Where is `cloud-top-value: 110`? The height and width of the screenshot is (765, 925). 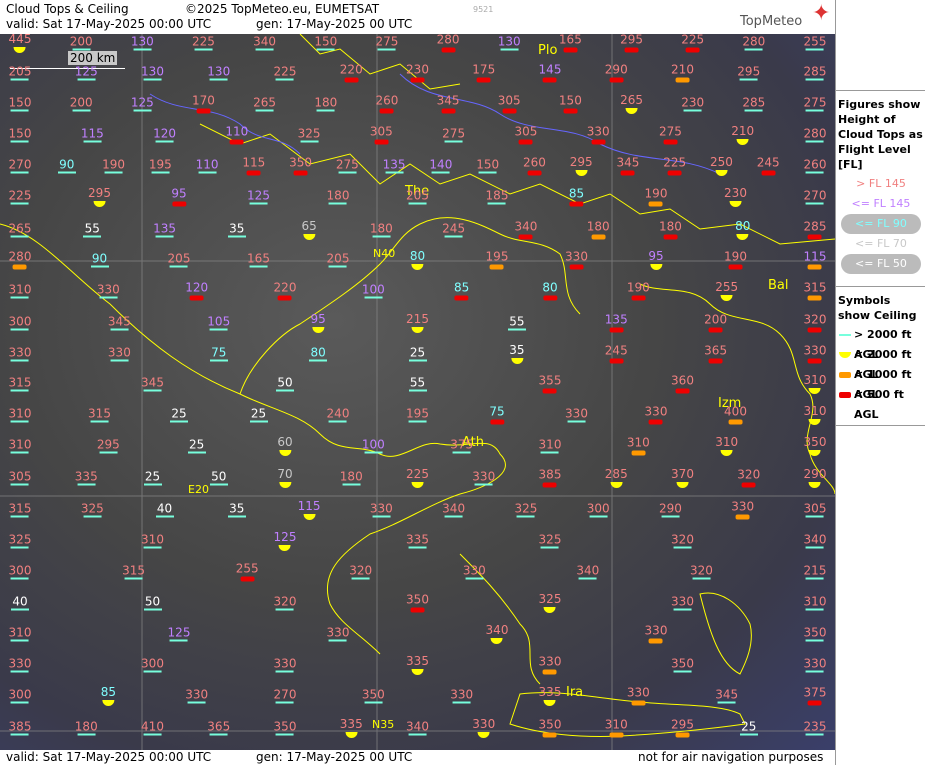 cloud-top-value: 110 is located at coordinates (236, 135).